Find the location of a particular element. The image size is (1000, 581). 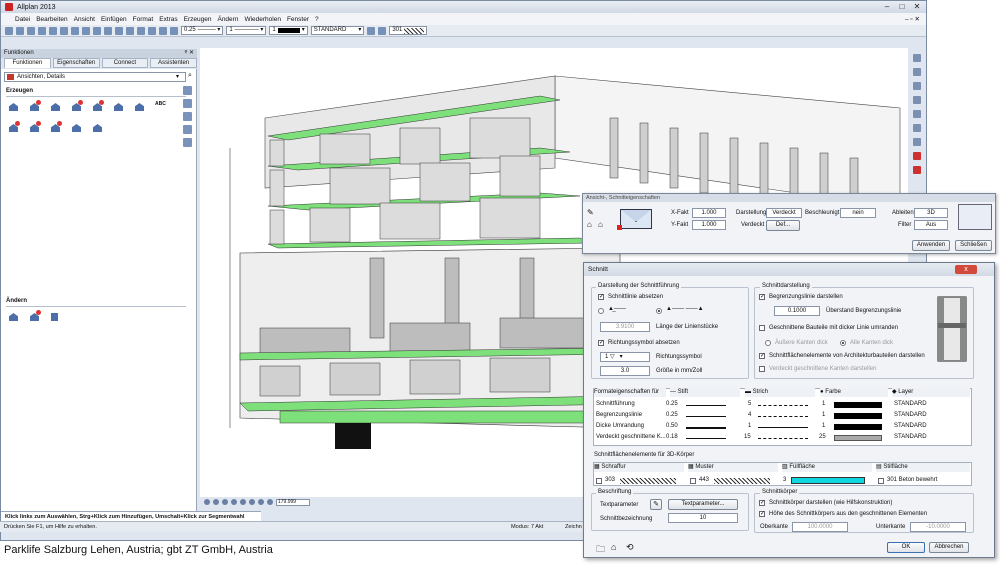

dialog-close-button: x is located at coordinates (966, 269).